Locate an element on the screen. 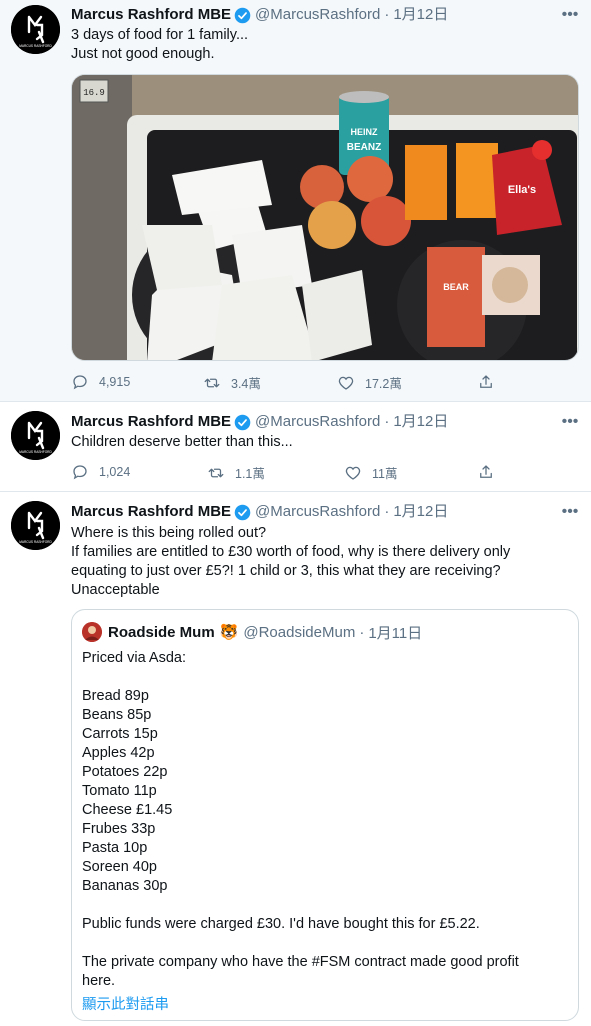 Image resolution: width=591 pixels, height=1026 pixels. pouch-label: Ella's is located at coordinates (522, 190).